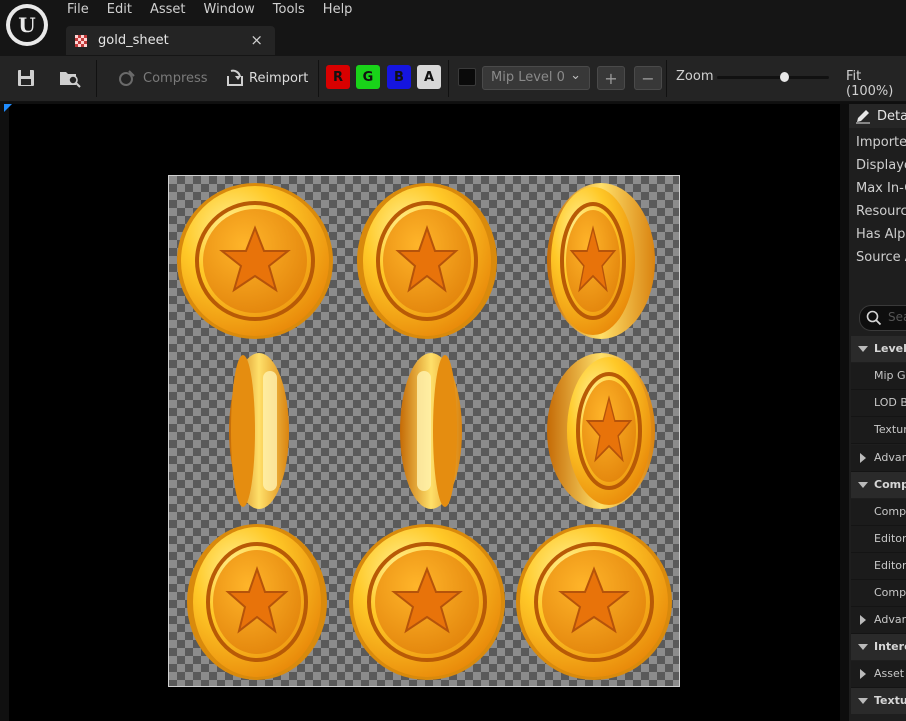 The width and height of the screenshot is (906, 721). I want to click on property-imported: Imported, so click(881, 142).